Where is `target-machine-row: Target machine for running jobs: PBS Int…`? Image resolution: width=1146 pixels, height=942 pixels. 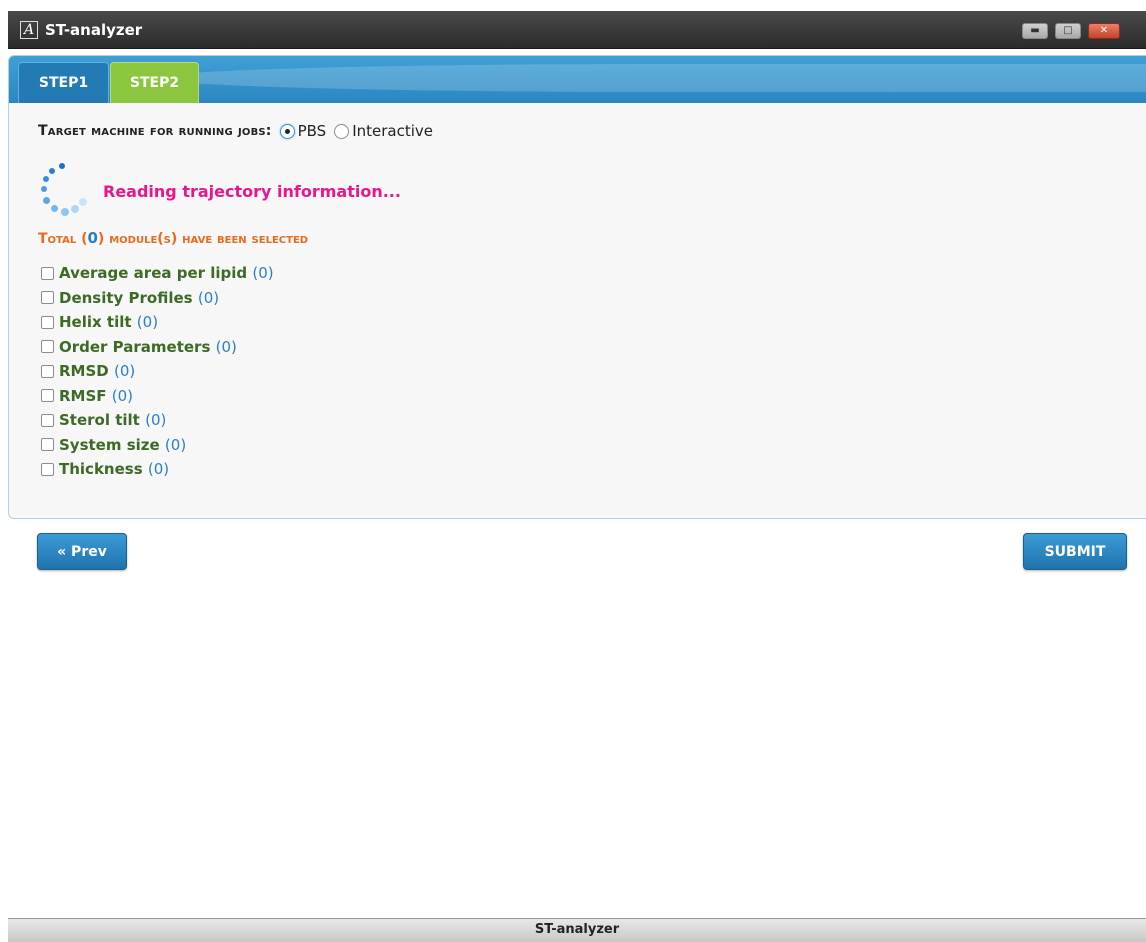 target-machine-row: Target machine for running jobs: PBS Int… is located at coordinates (235, 131).